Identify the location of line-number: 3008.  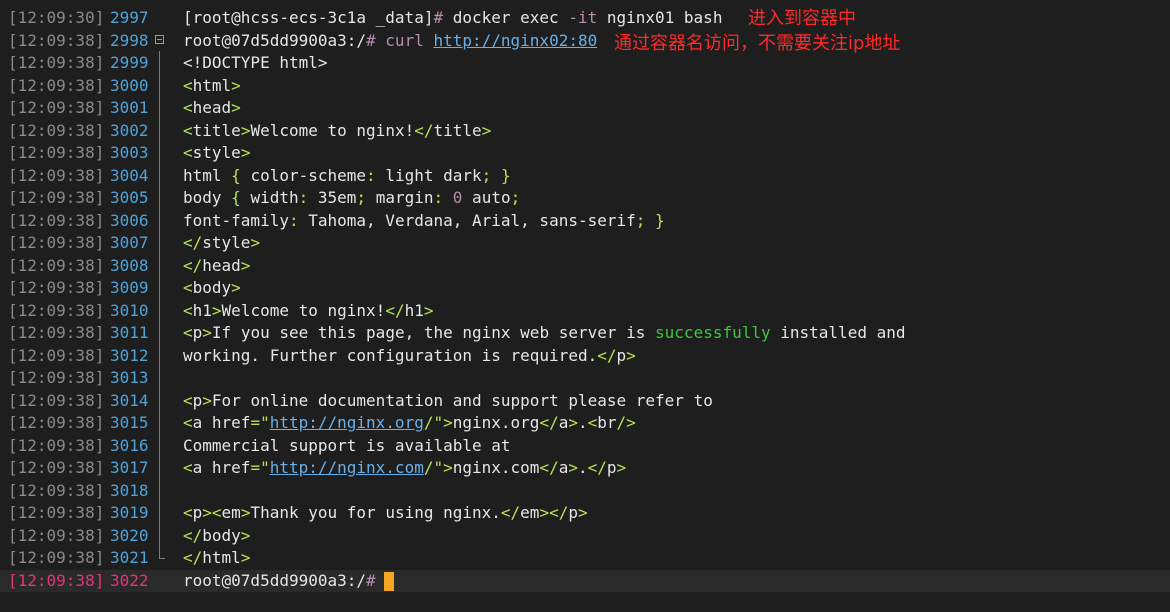
(129, 265).